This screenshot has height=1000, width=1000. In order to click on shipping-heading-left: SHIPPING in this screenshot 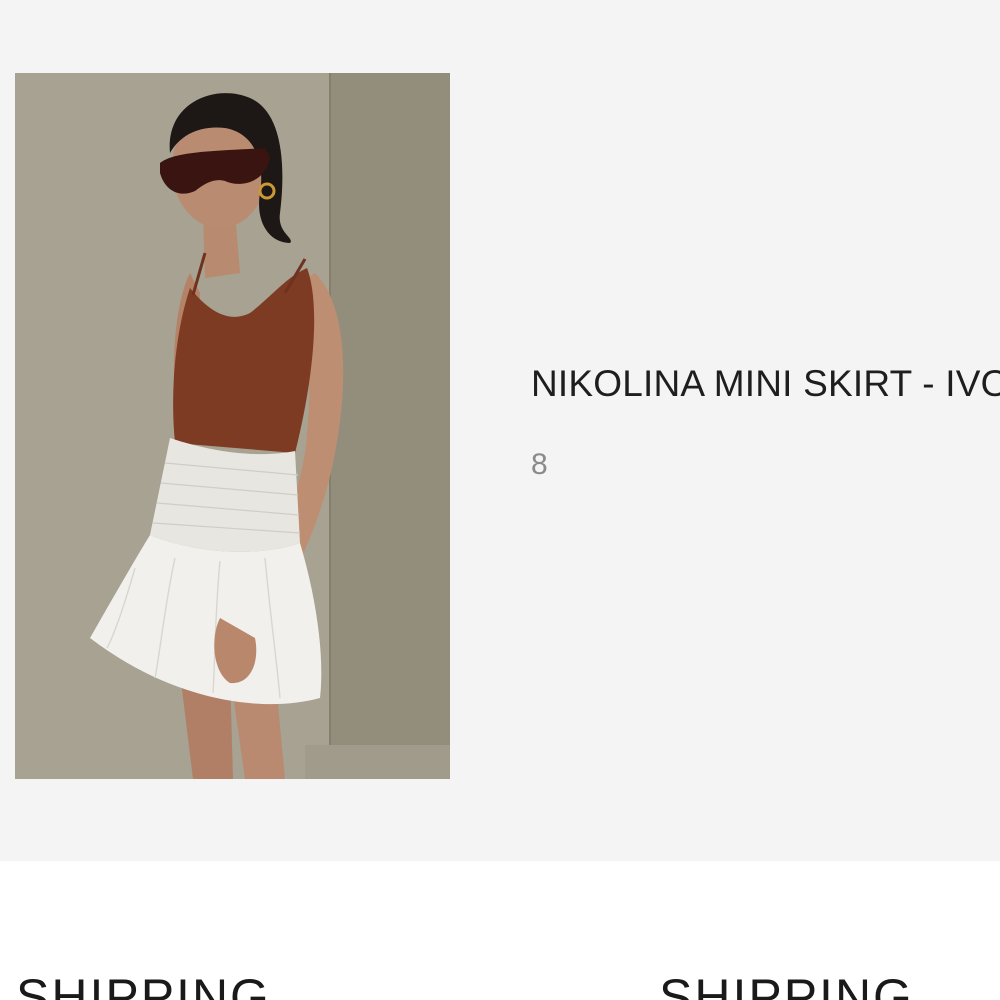, I will do `click(143, 984)`.